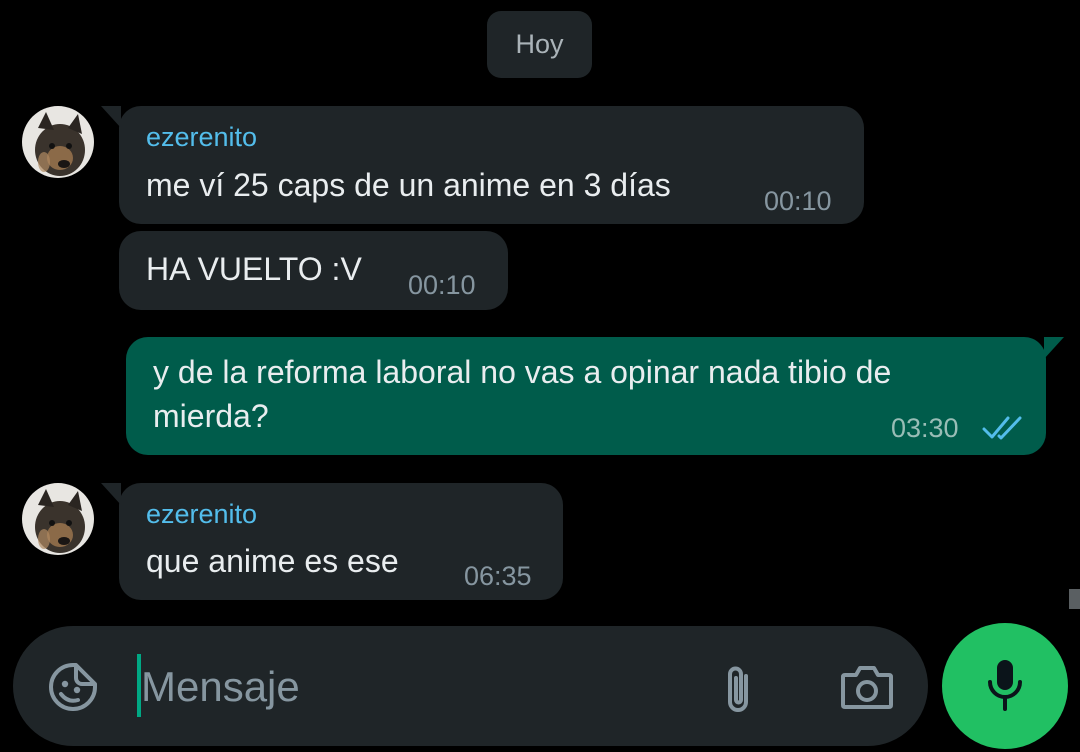 The width and height of the screenshot is (1080, 752). Describe the element at coordinates (738, 690) in the screenshot. I see `paperclip-icon` at that location.